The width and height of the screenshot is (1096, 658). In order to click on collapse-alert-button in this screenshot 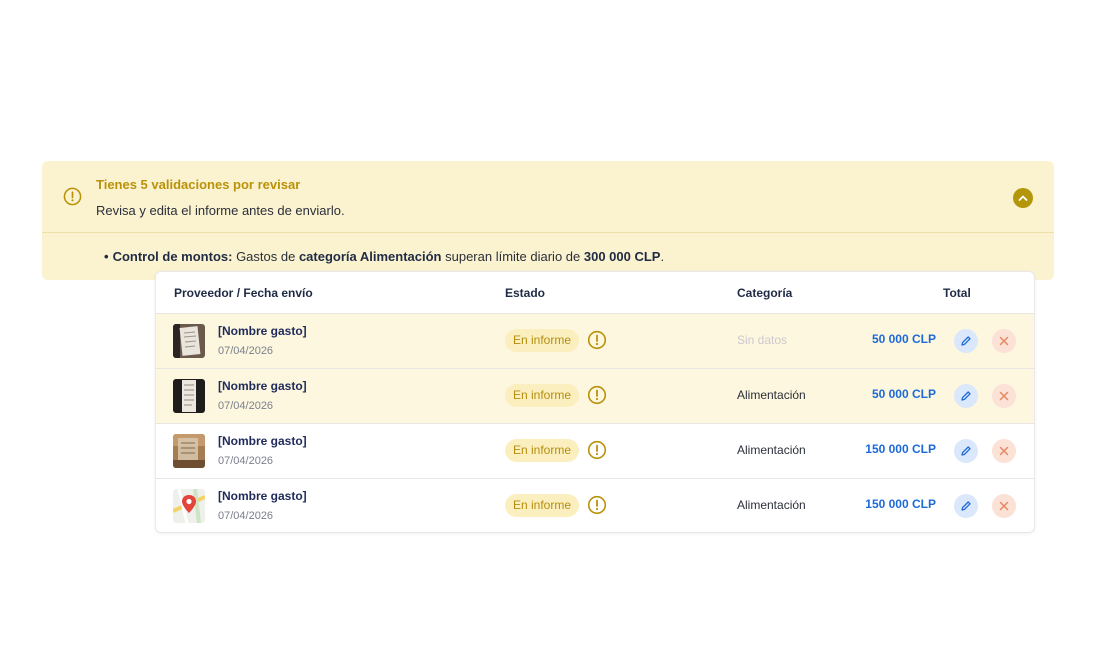, I will do `click(1023, 198)`.